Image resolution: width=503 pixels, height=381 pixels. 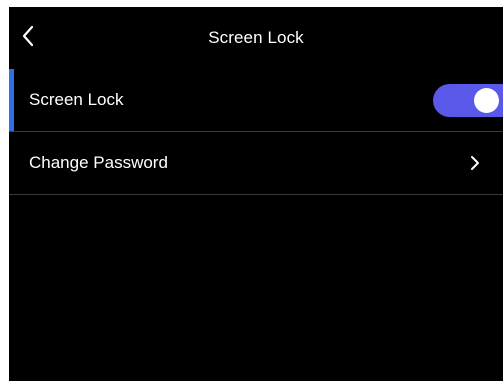 I want to click on page-title: Screen Lock, so click(x=256, y=37).